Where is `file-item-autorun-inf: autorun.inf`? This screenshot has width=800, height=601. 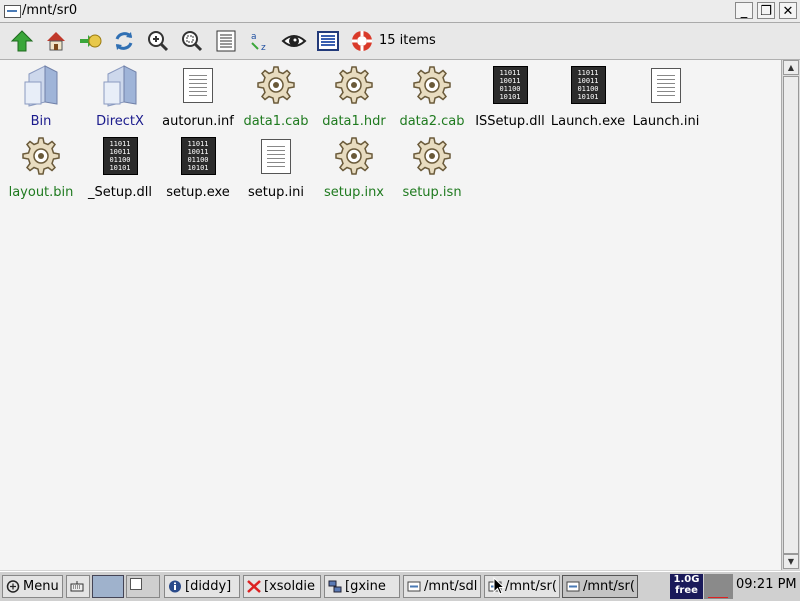
file-item-autorun-inf: autorun.inf is located at coordinates (198, 95).